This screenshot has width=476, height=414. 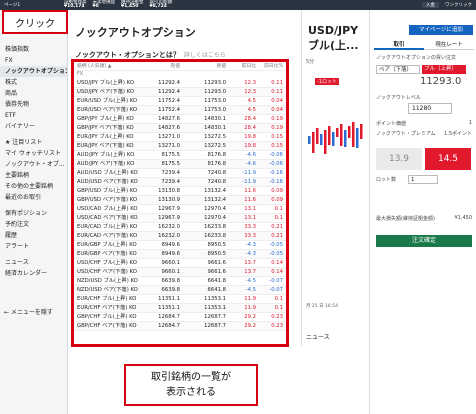 I want to click on deposit-button: 入金, so click(x=430, y=5).